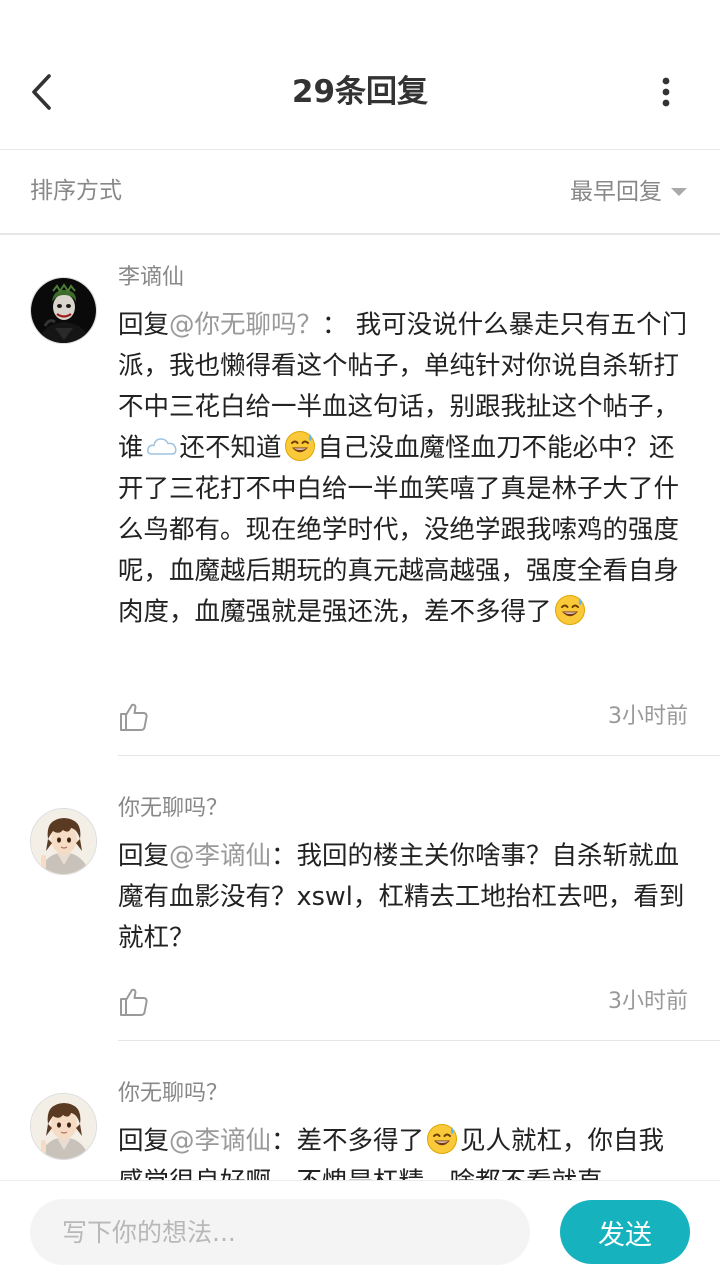 The height and width of the screenshot is (1280, 720). Describe the element at coordinates (280, 1232) in the screenshot. I see `comment-input` at that location.